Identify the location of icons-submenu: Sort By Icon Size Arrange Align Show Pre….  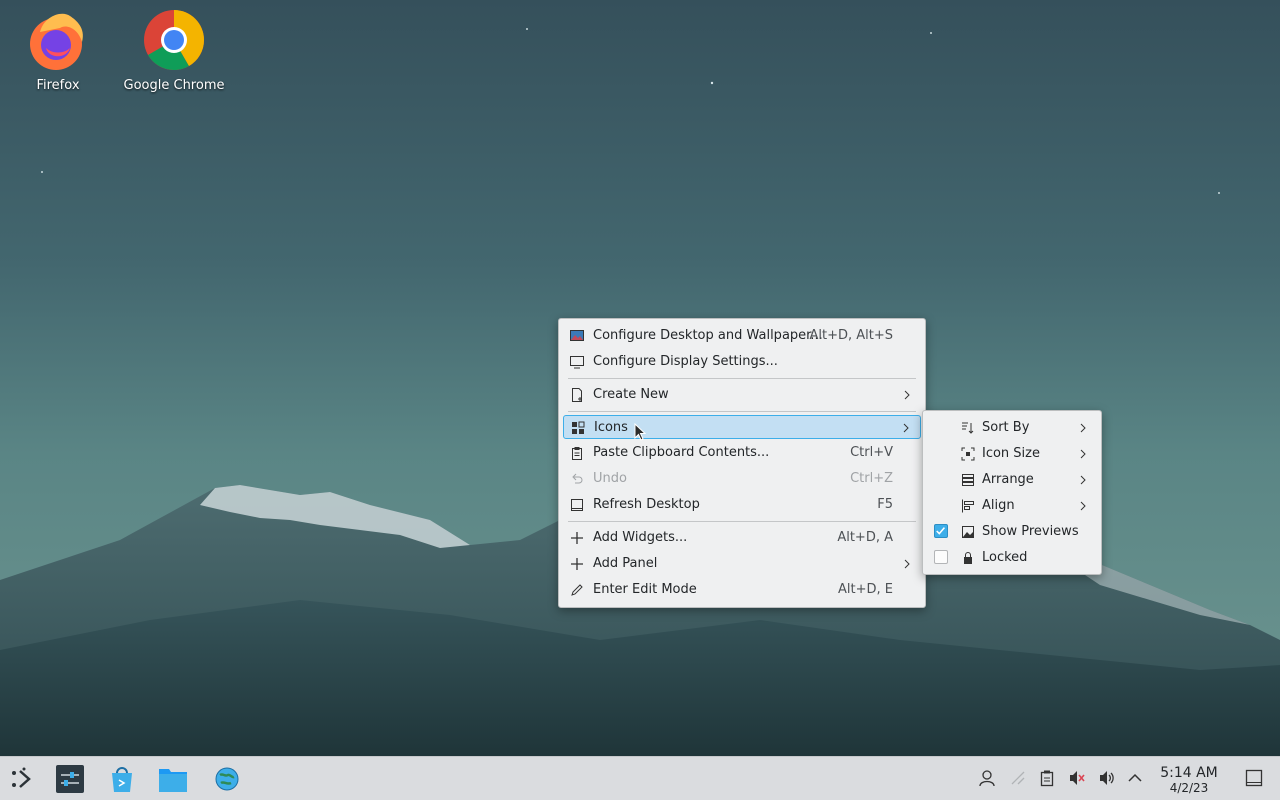
(1012, 492).